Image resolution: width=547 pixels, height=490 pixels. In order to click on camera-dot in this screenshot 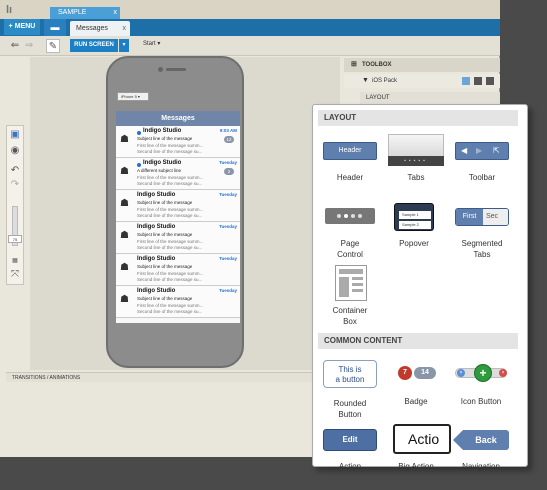, I will do `click(160, 69)`.